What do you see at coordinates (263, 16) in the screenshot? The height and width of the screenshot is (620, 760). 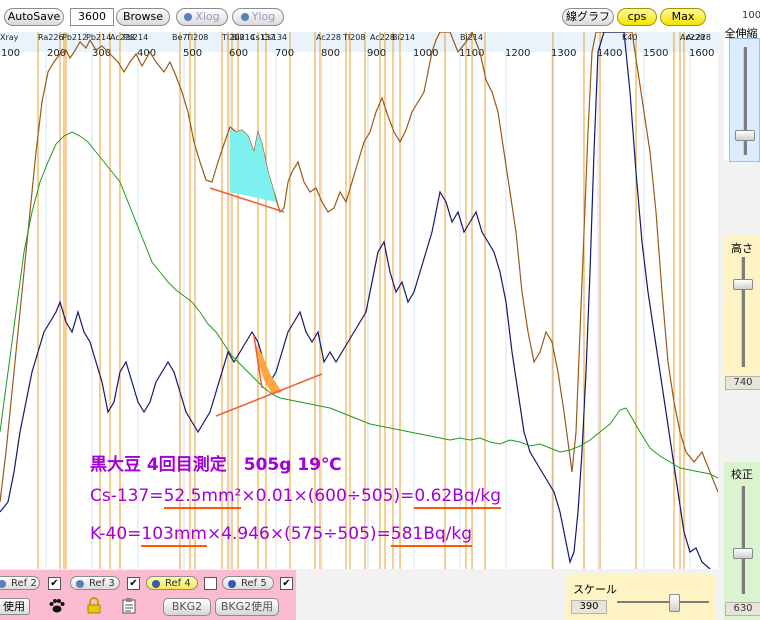 I see `ylog-label: Ylog` at bounding box center [263, 16].